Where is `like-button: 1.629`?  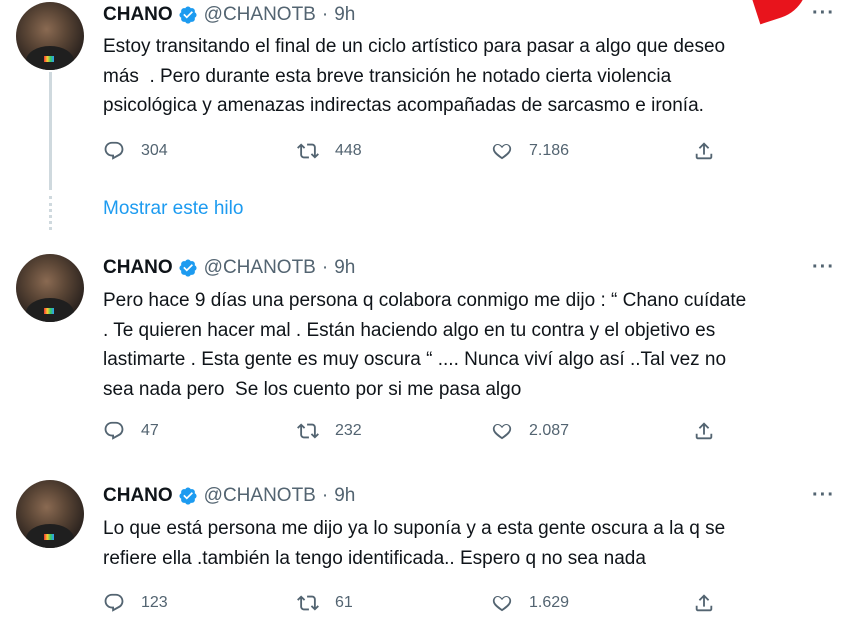
like-button: 1.629 is located at coordinates (530, 603).